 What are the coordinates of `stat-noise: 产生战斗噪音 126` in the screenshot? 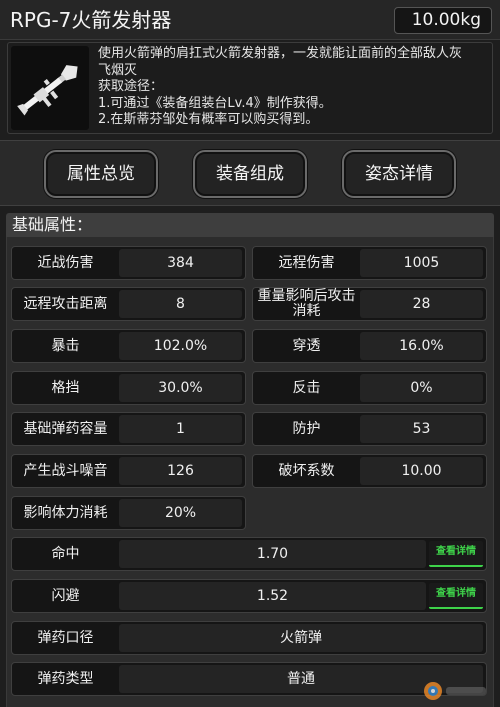 It's located at (128, 471).